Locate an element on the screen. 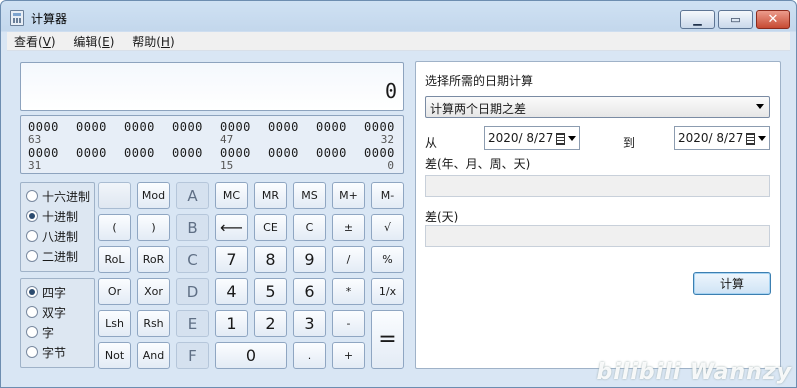  radio-qword: 四字 is located at coordinates (46, 292).